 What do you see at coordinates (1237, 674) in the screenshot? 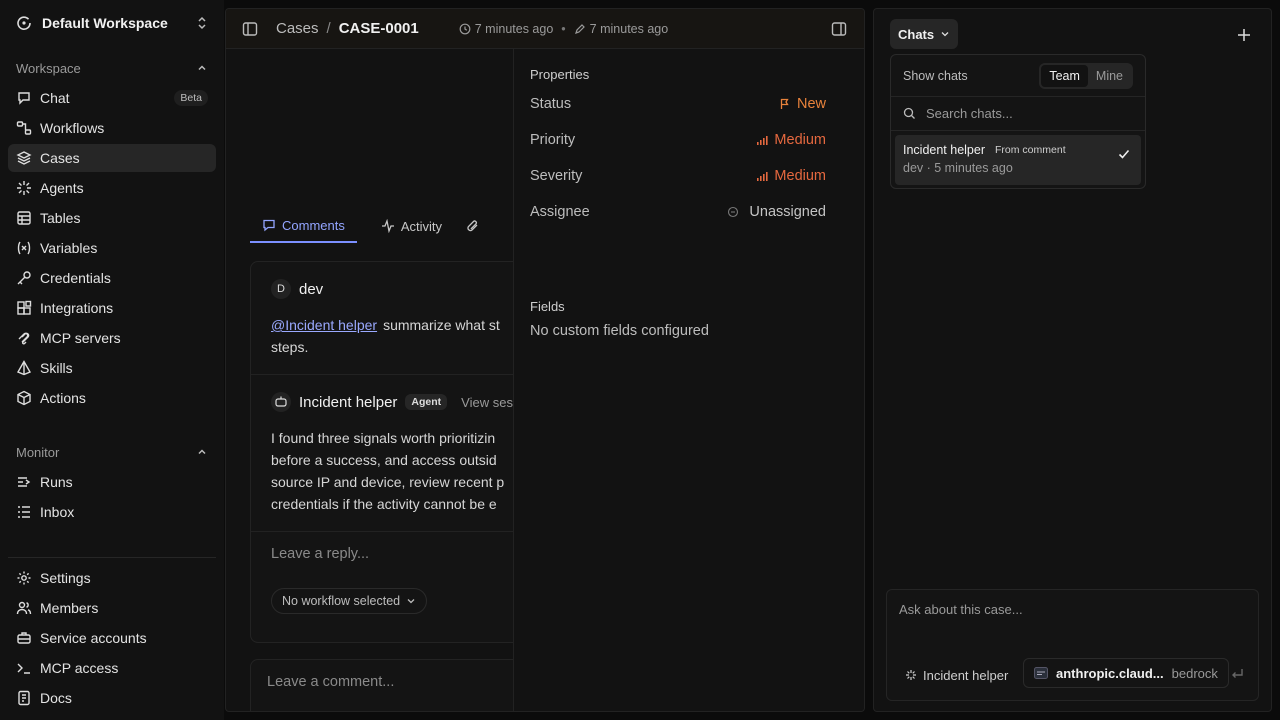
I see `send-icon` at bounding box center [1237, 674].